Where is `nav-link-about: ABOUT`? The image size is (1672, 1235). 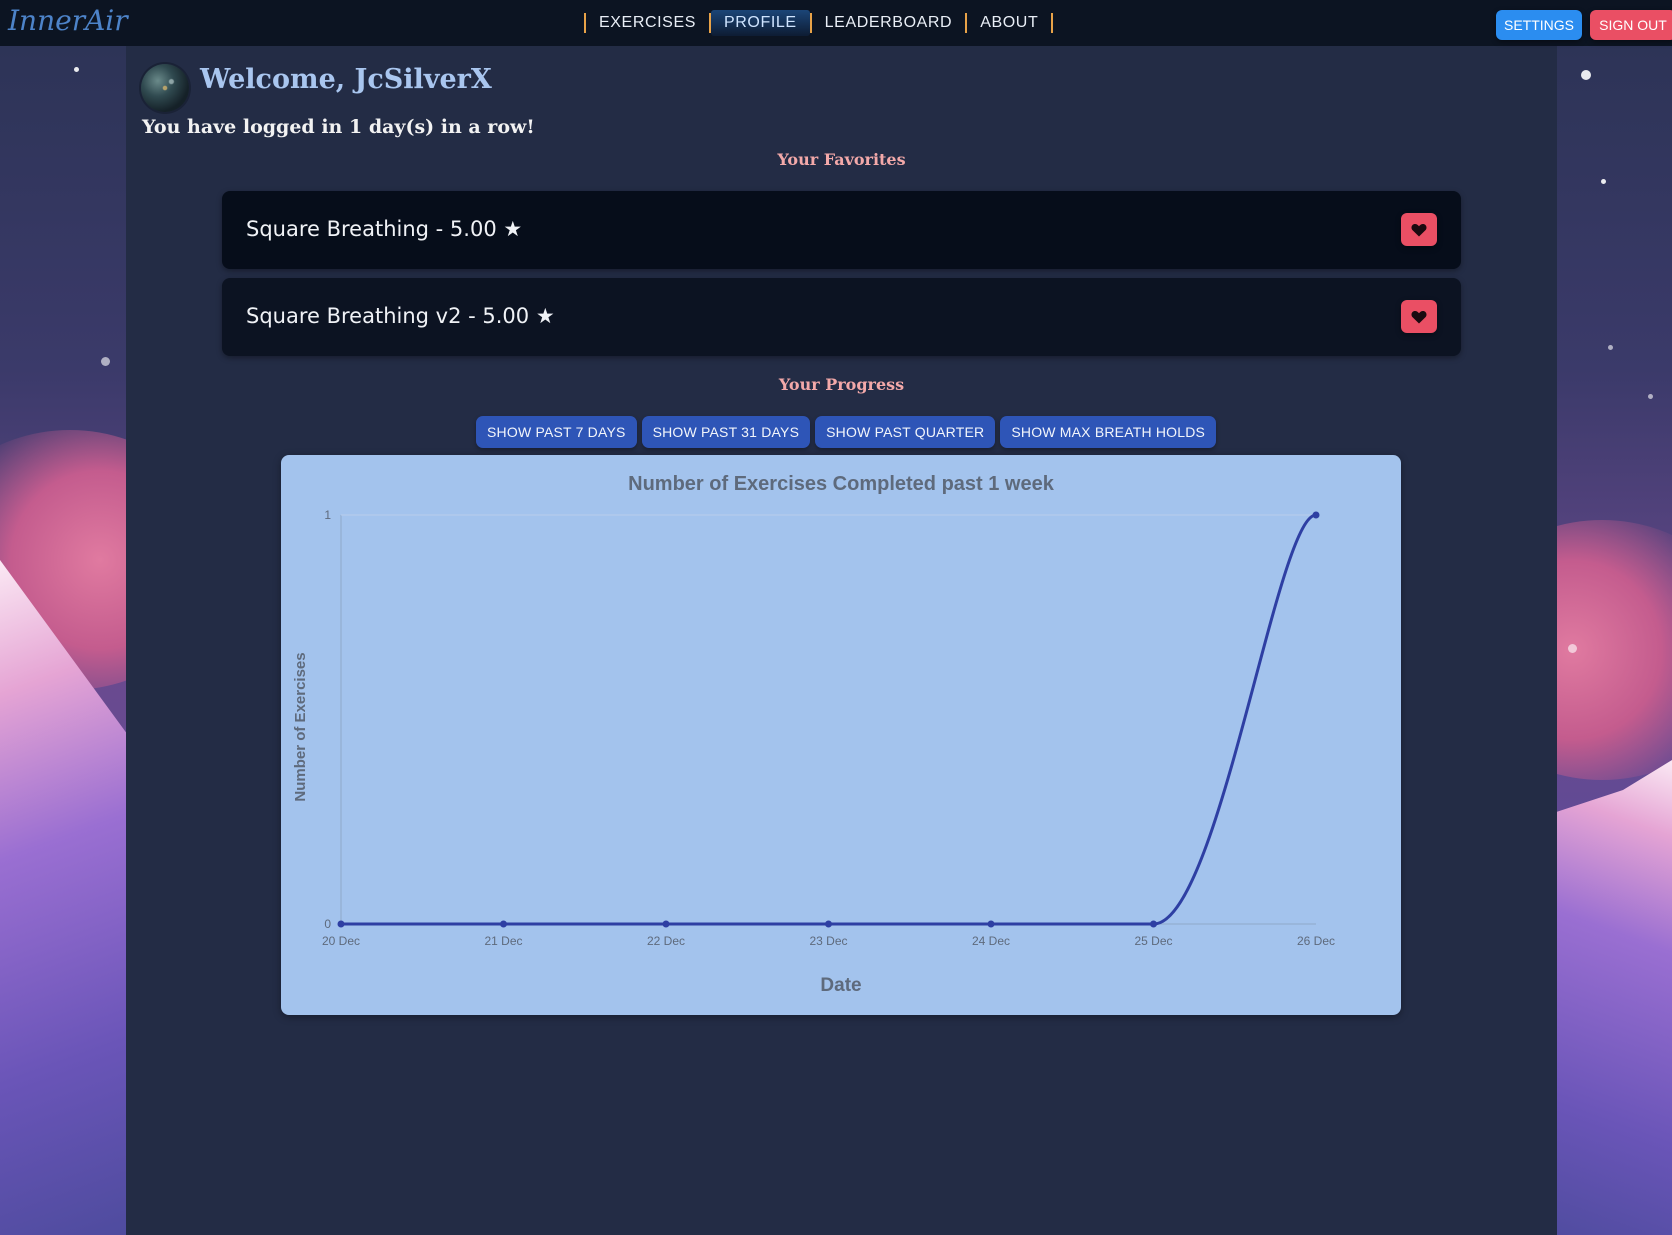
nav-link-about: ABOUT is located at coordinates (1009, 23).